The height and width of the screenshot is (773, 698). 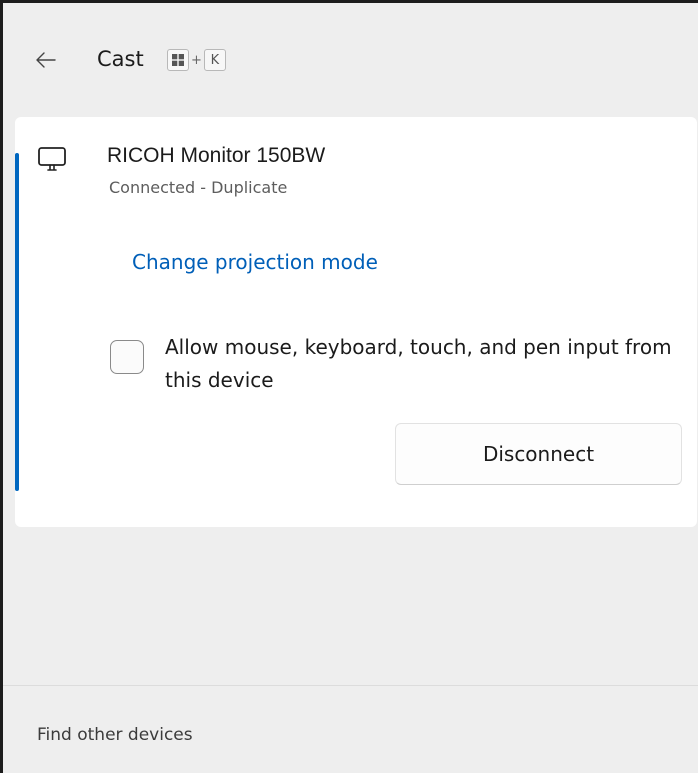 What do you see at coordinates (538, 454) in the screenshot?
I see `disconnect-button: Disconnect` at bounding box center [538, 454].